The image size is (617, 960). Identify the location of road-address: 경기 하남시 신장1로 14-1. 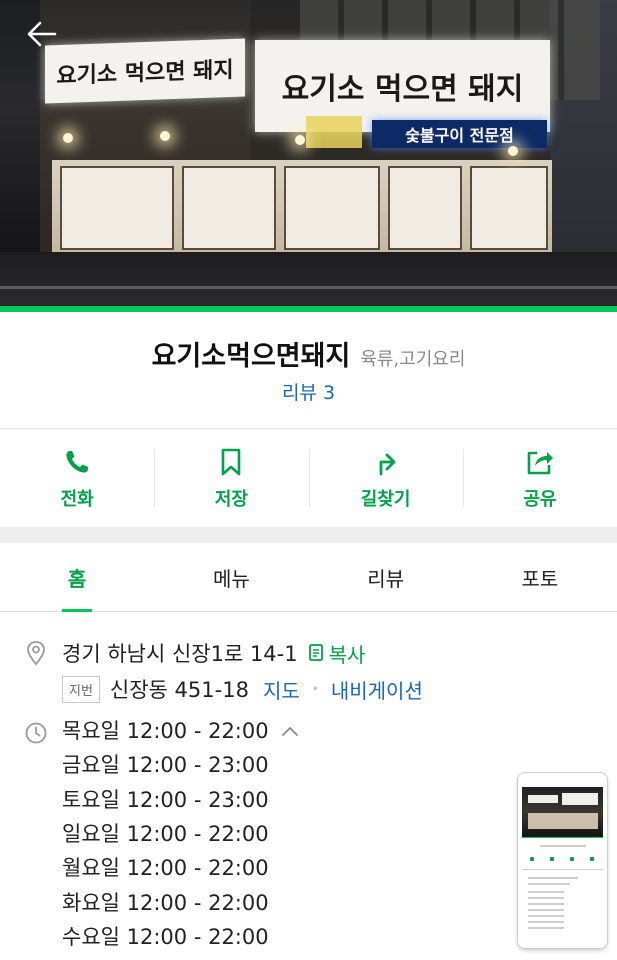
(180, 654).